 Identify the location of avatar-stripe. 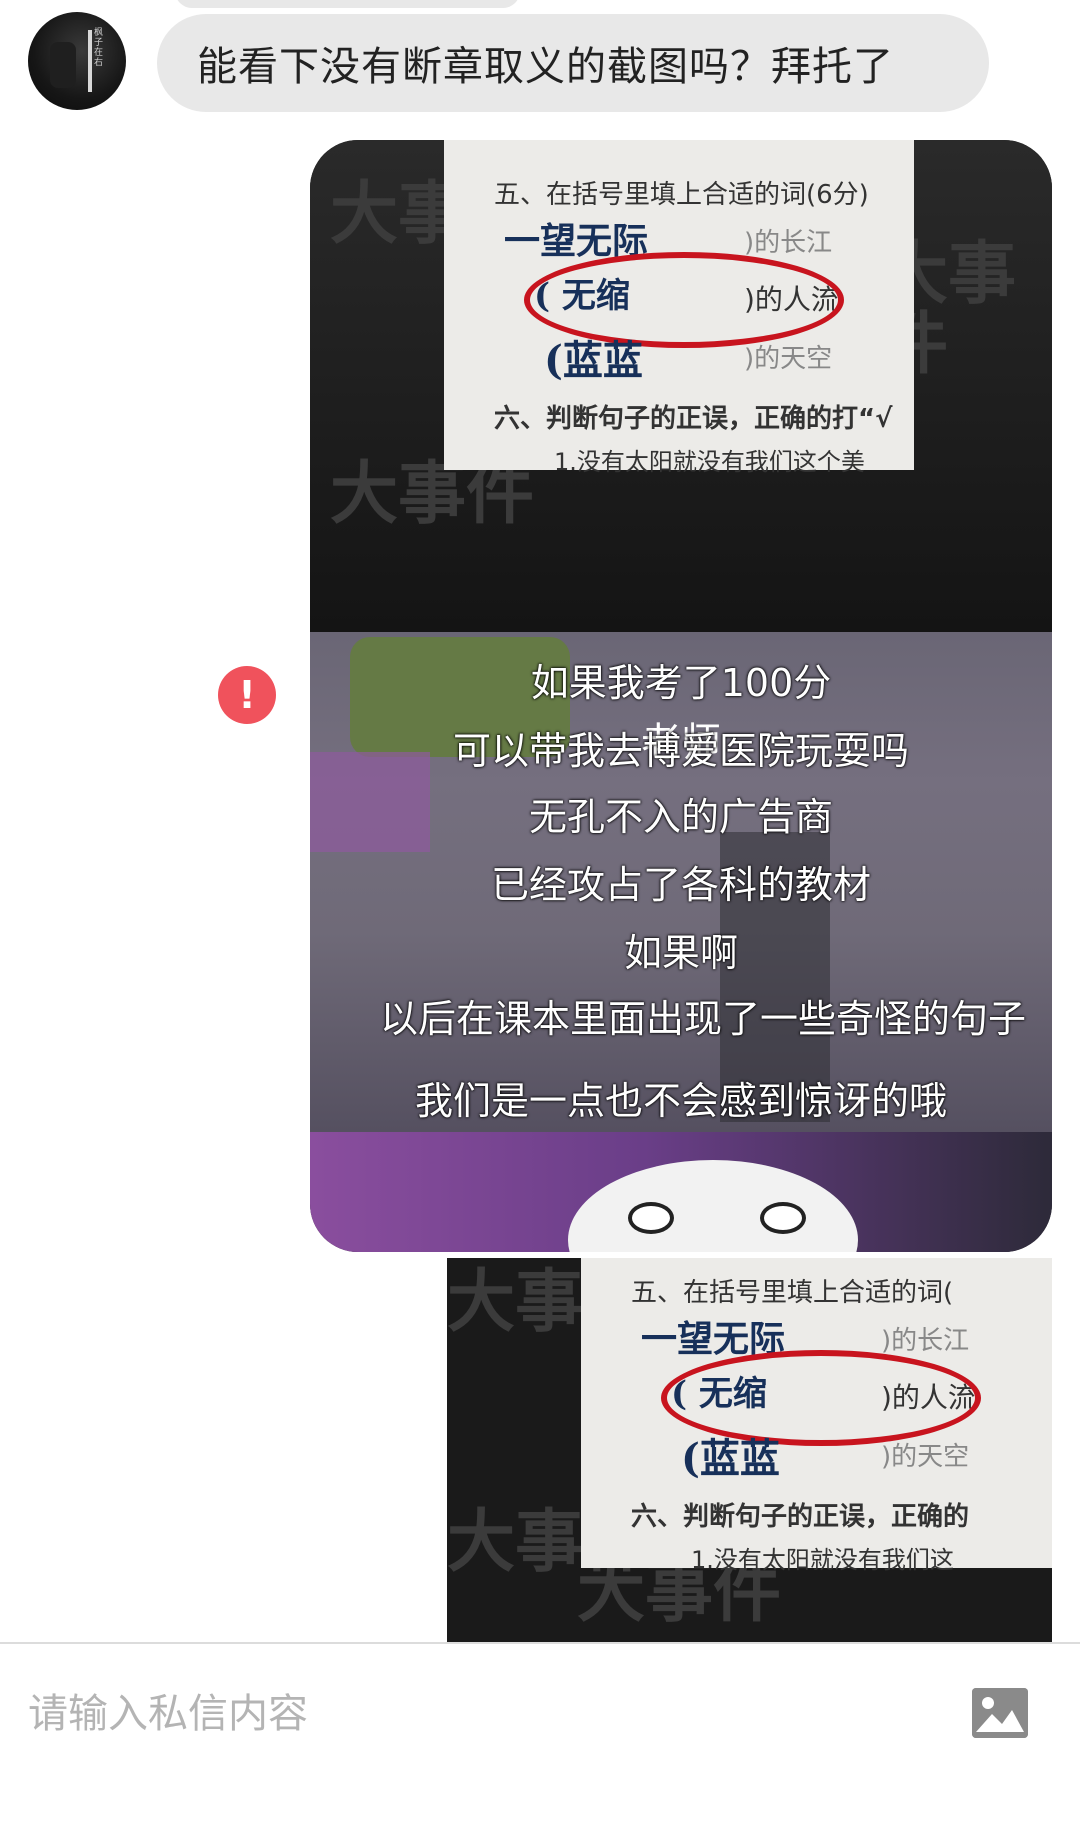
(90, 61).